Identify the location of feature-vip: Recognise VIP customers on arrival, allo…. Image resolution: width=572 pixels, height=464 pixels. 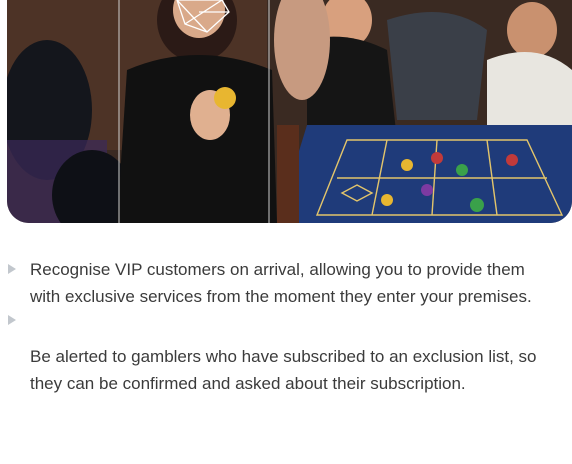
(281, 283).